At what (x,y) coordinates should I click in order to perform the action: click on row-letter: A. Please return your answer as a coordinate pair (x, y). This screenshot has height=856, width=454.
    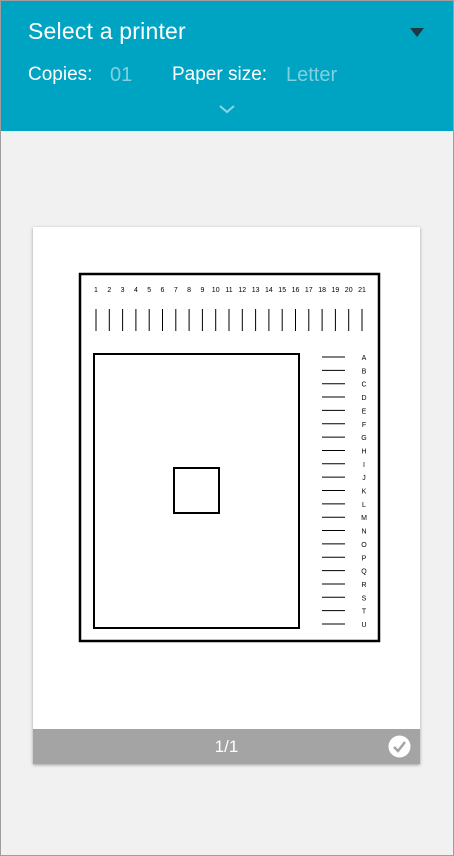
    Looking at the image, I should click on (364, 358).